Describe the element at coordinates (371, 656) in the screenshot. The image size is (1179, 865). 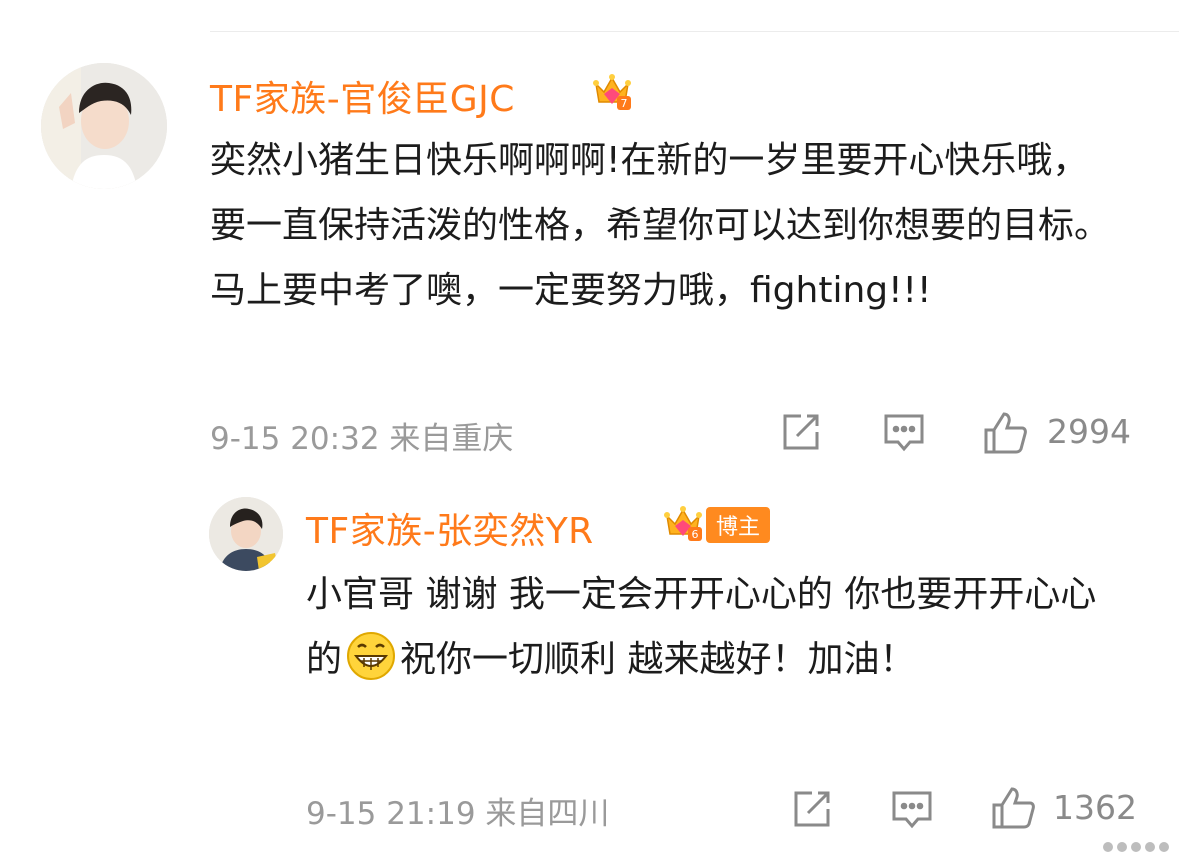
I see `grin-emoji` at that location.